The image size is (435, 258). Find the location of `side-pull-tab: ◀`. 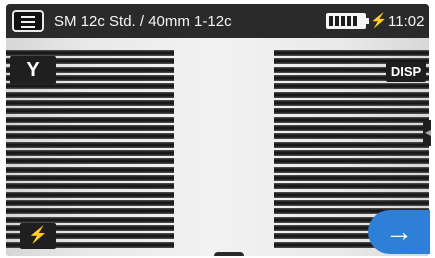

side-pull-tab: ◀ is located at coordinates (427, 133).